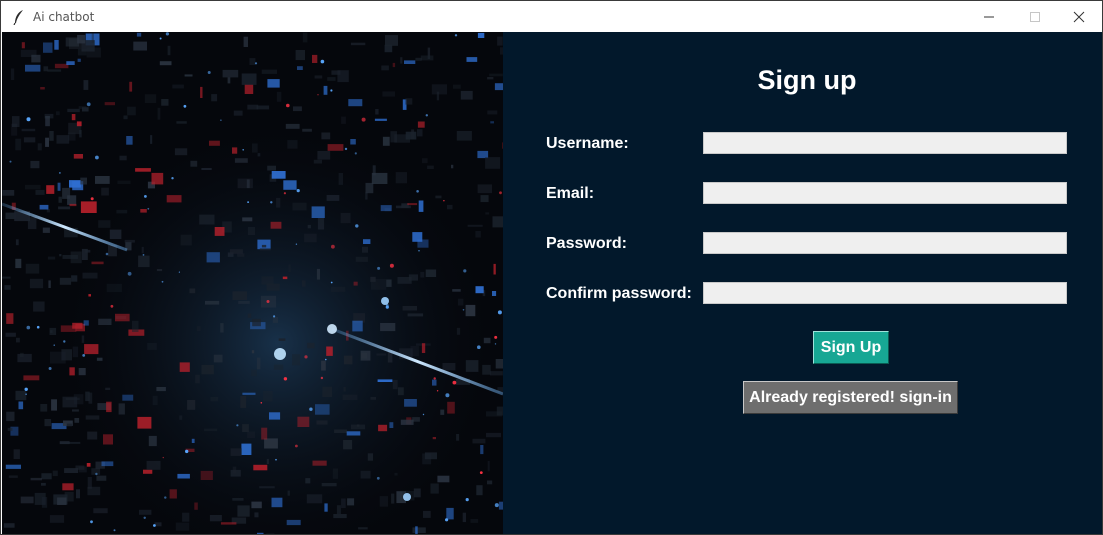  What do you see at coordinates (885, 143) in the screenshot?
I see `username-field` at bounding box center [885, 143].